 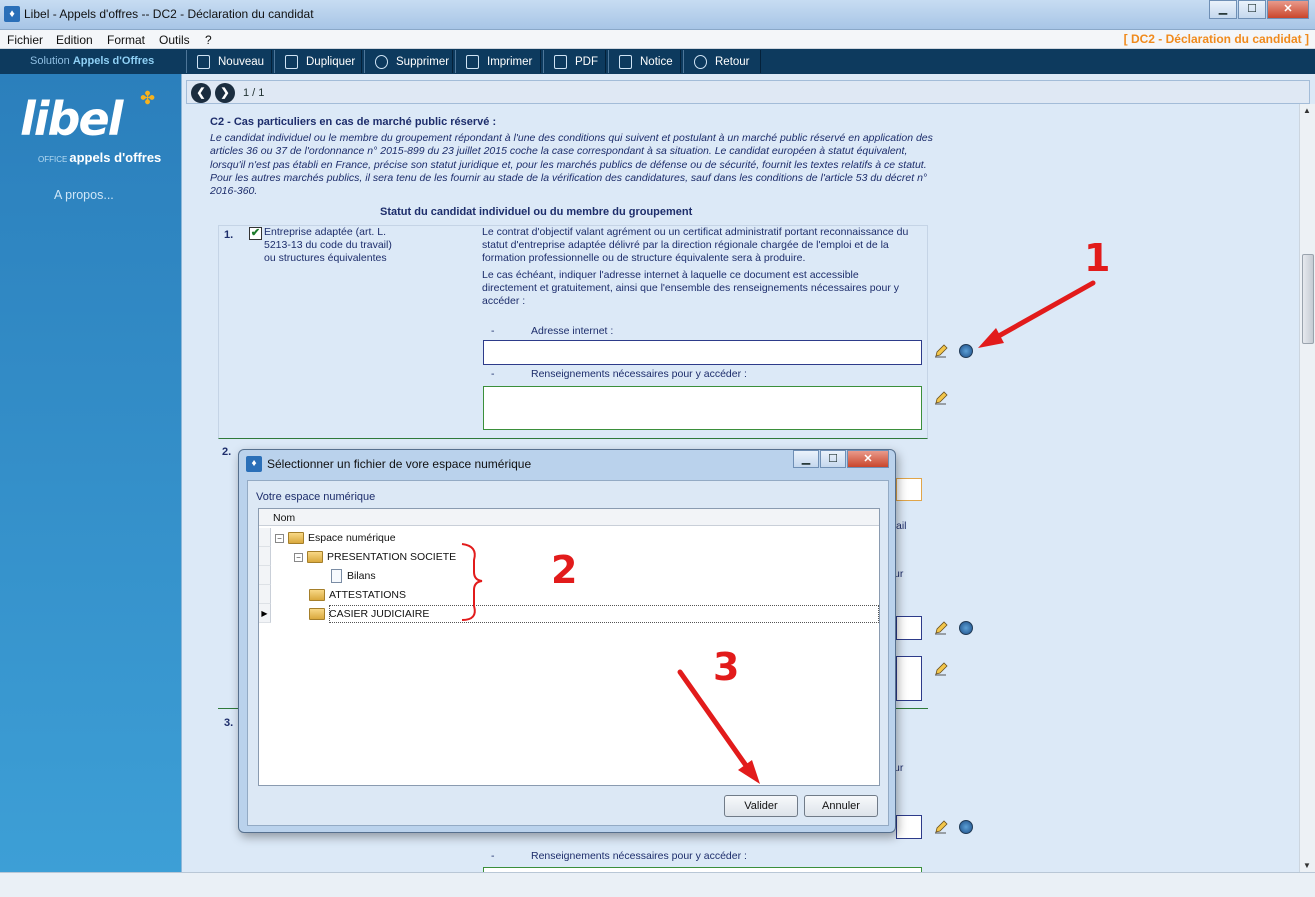 I want to click on book-icon, so click(x=625, y=61).